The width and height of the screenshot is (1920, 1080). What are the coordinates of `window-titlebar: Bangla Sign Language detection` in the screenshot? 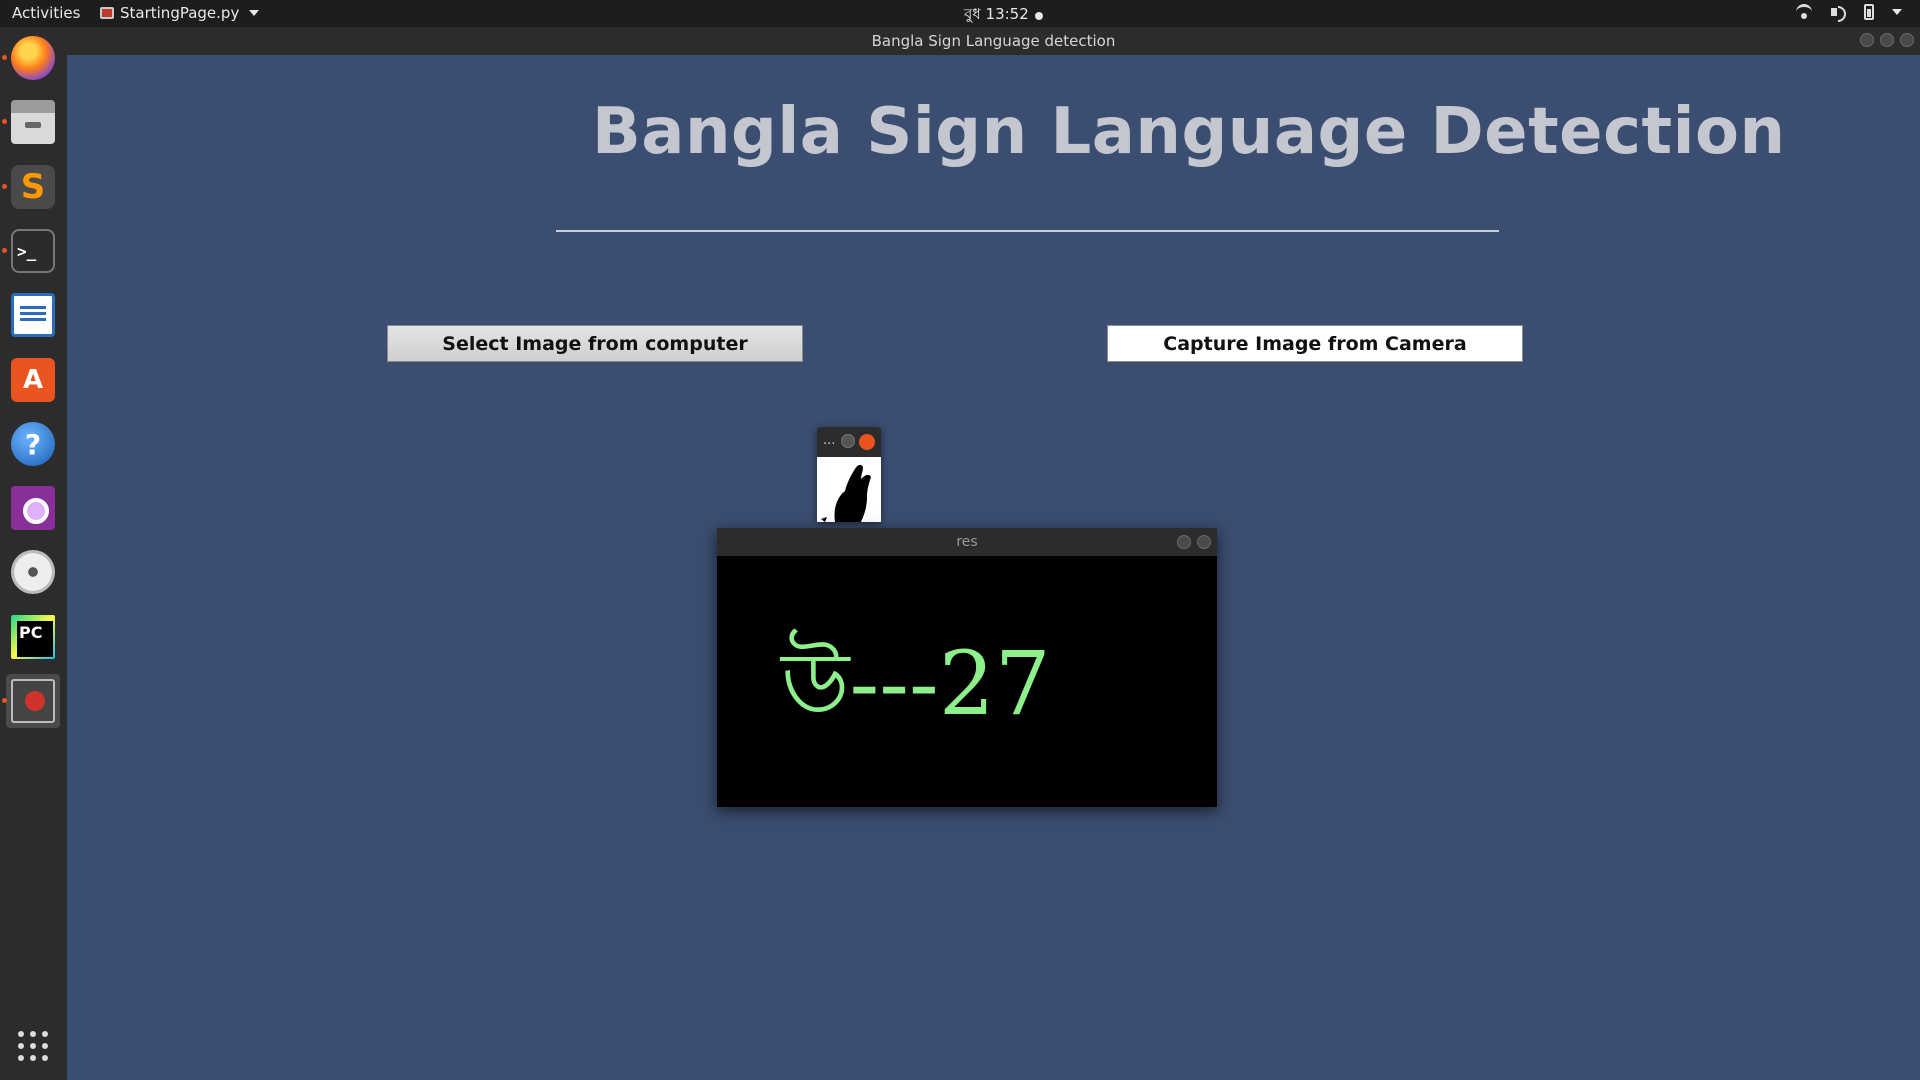 It's located at (993, 41).